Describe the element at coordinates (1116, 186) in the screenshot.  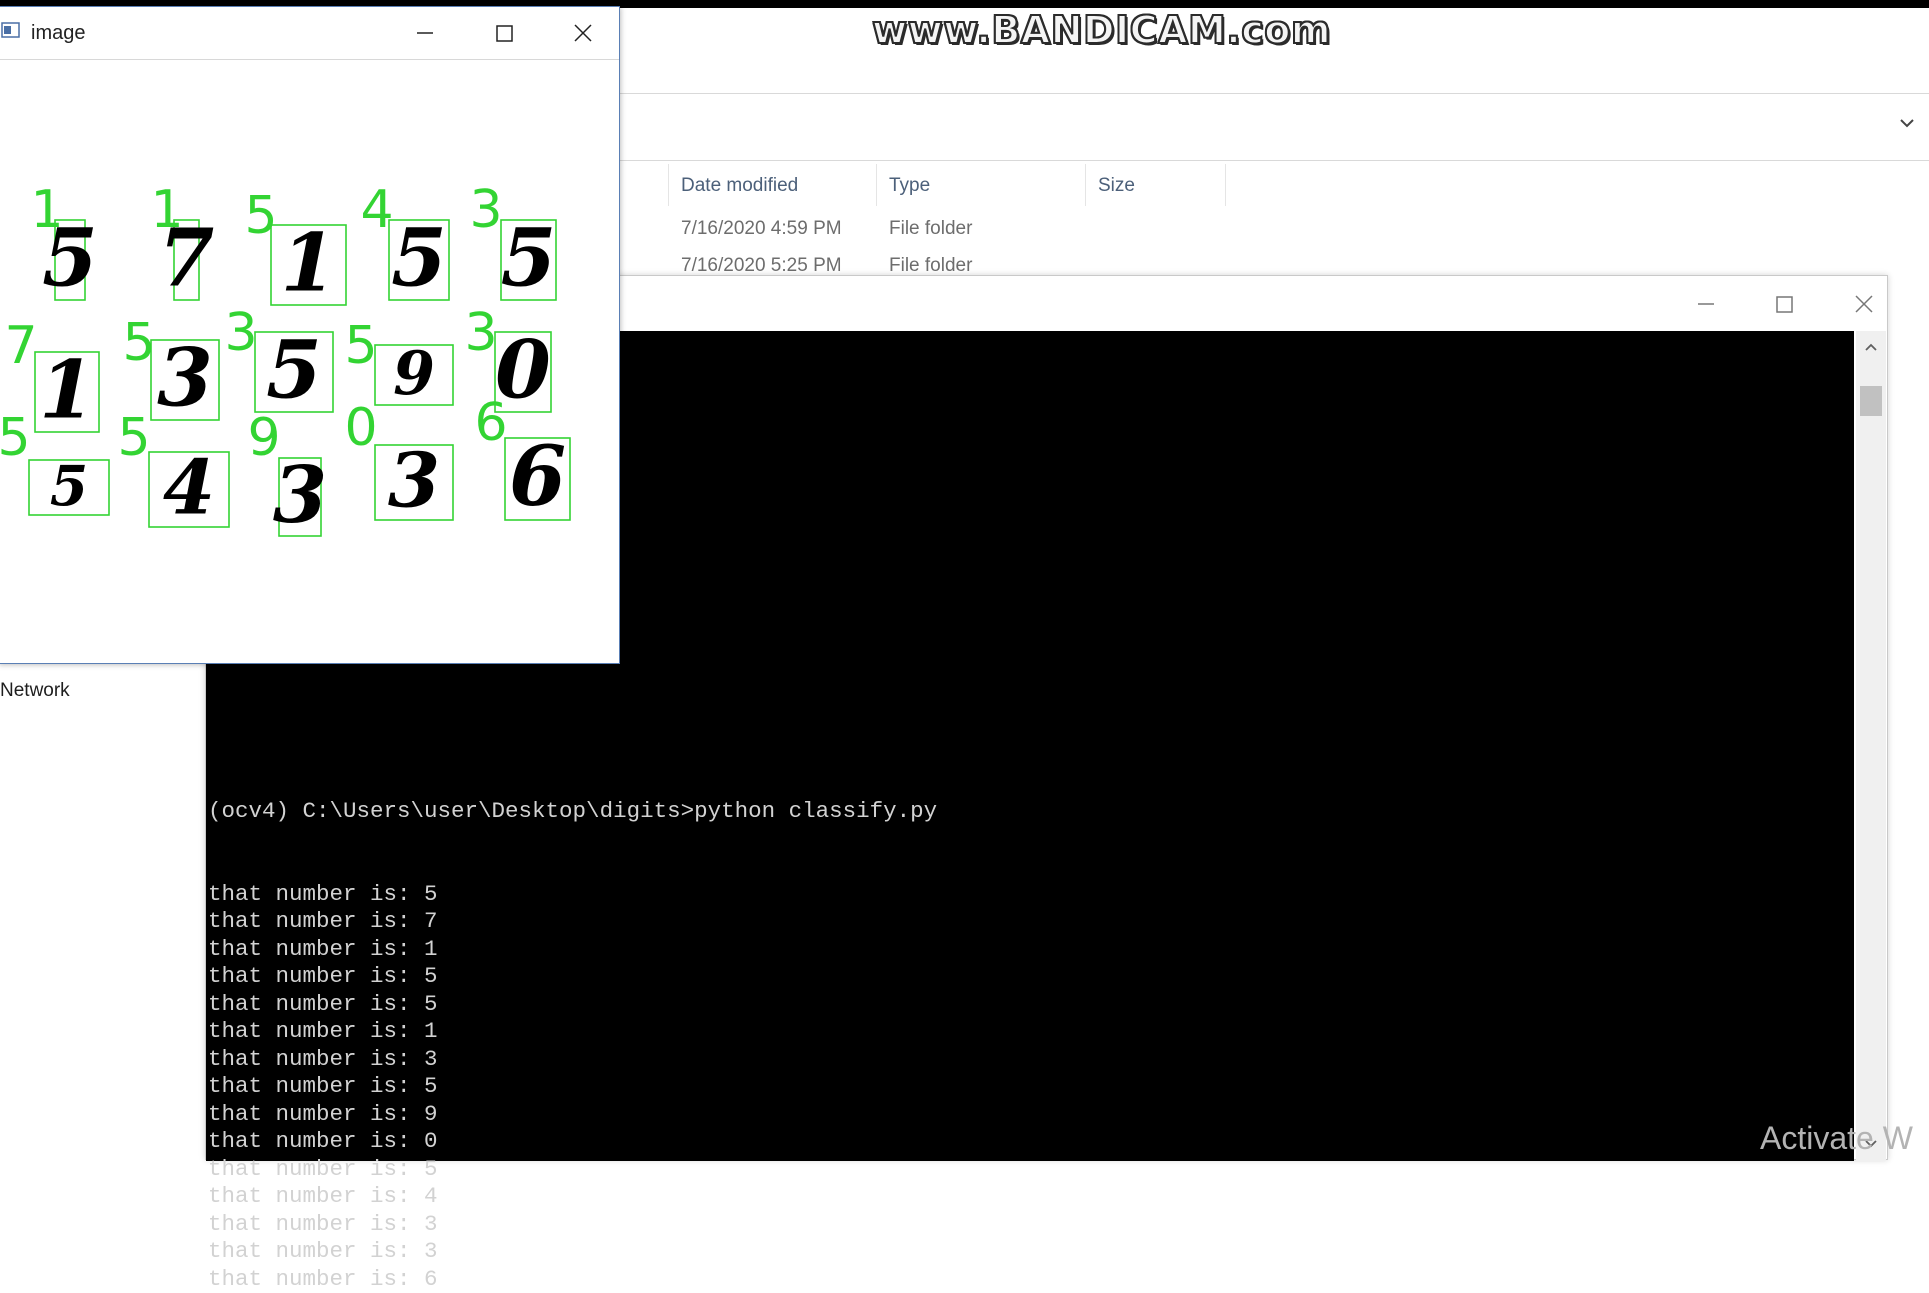
I see `column-header-size: Size` at that location.